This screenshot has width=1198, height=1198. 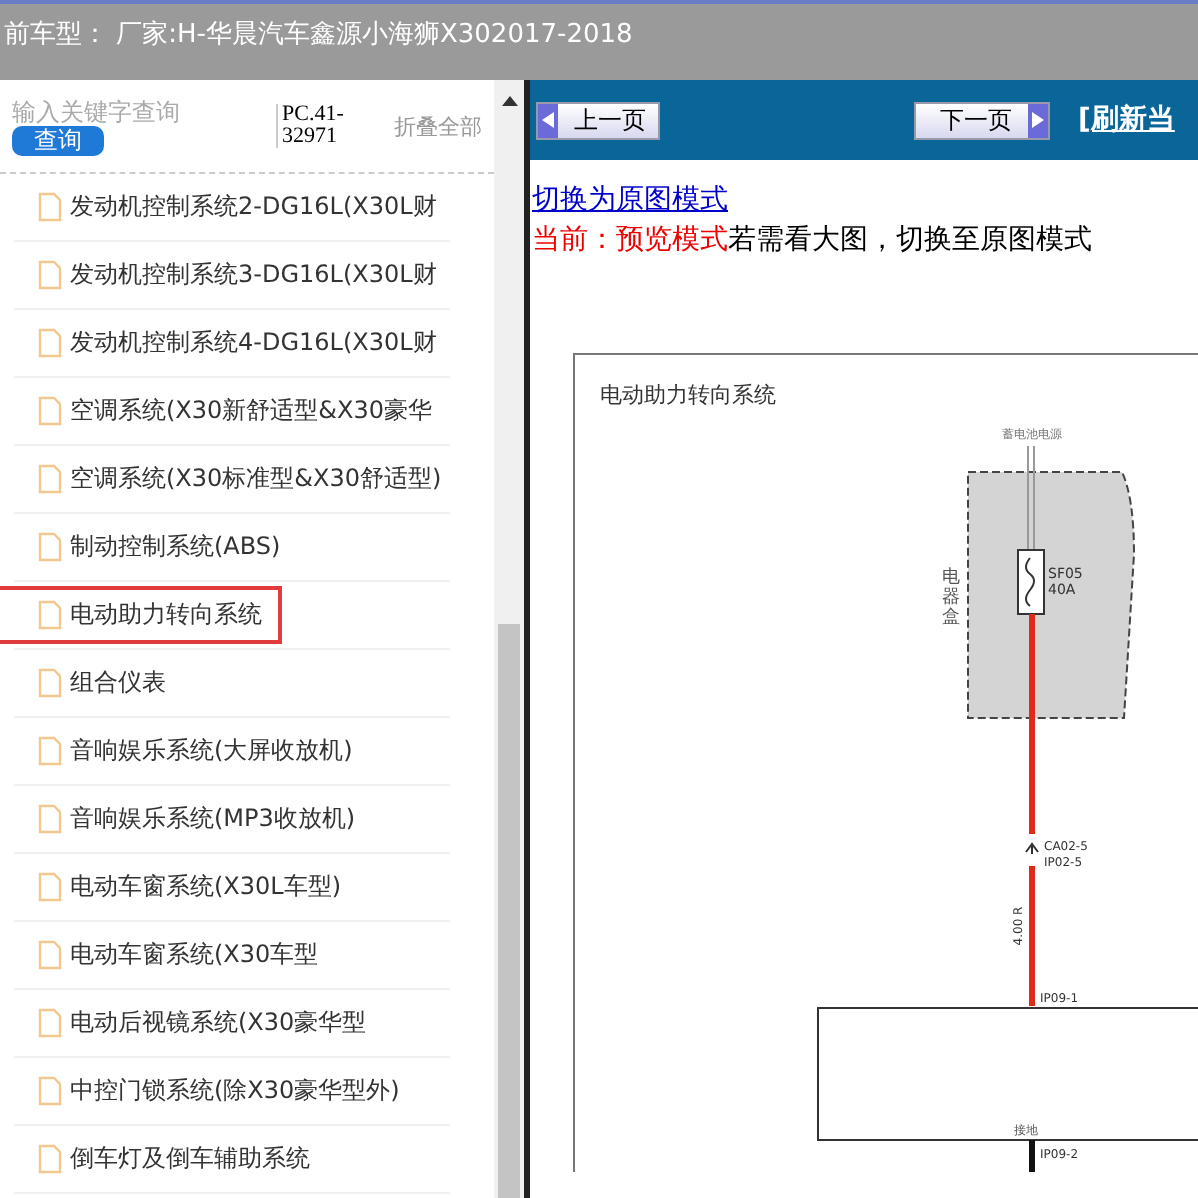 What do you see at coordinates (193, 1023) in the screenshot?
I see `tree-item: 电动后视镜系统(X30豪华型` at bounding box center [193, 1023].